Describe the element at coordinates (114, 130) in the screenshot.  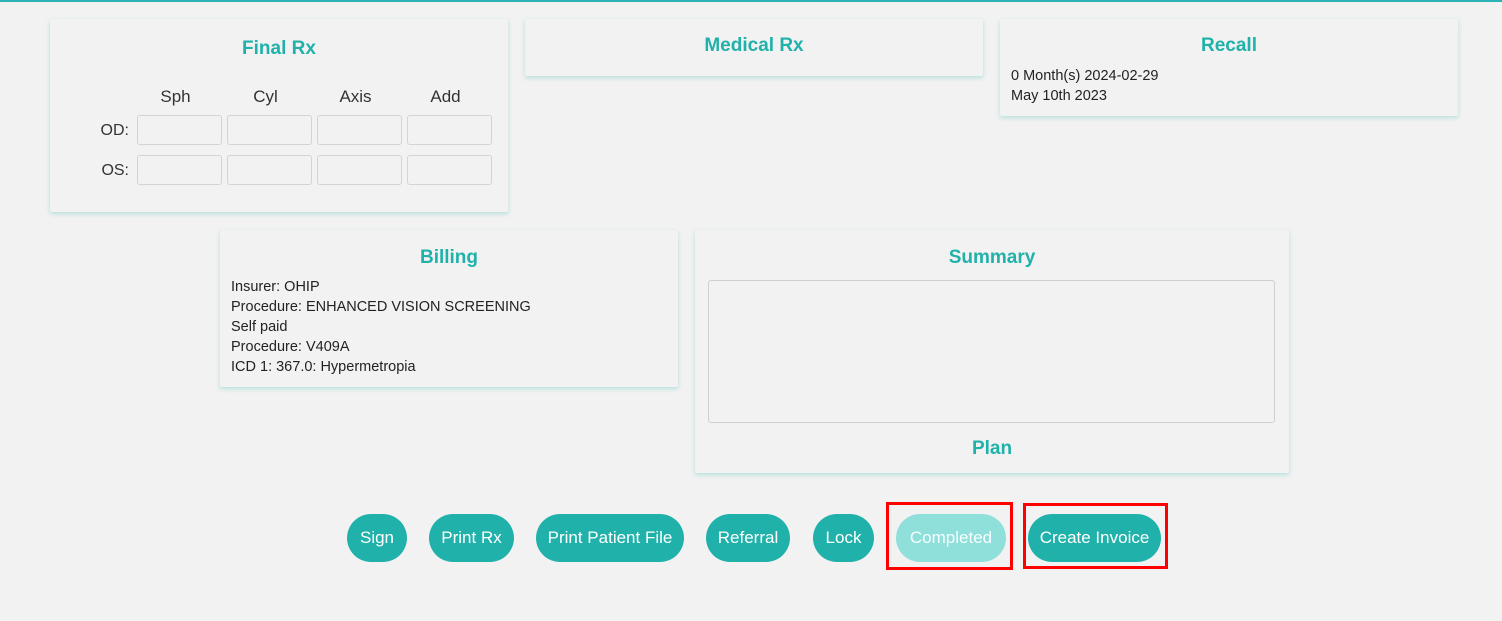
I see `row-label-od: OD:` at that location.